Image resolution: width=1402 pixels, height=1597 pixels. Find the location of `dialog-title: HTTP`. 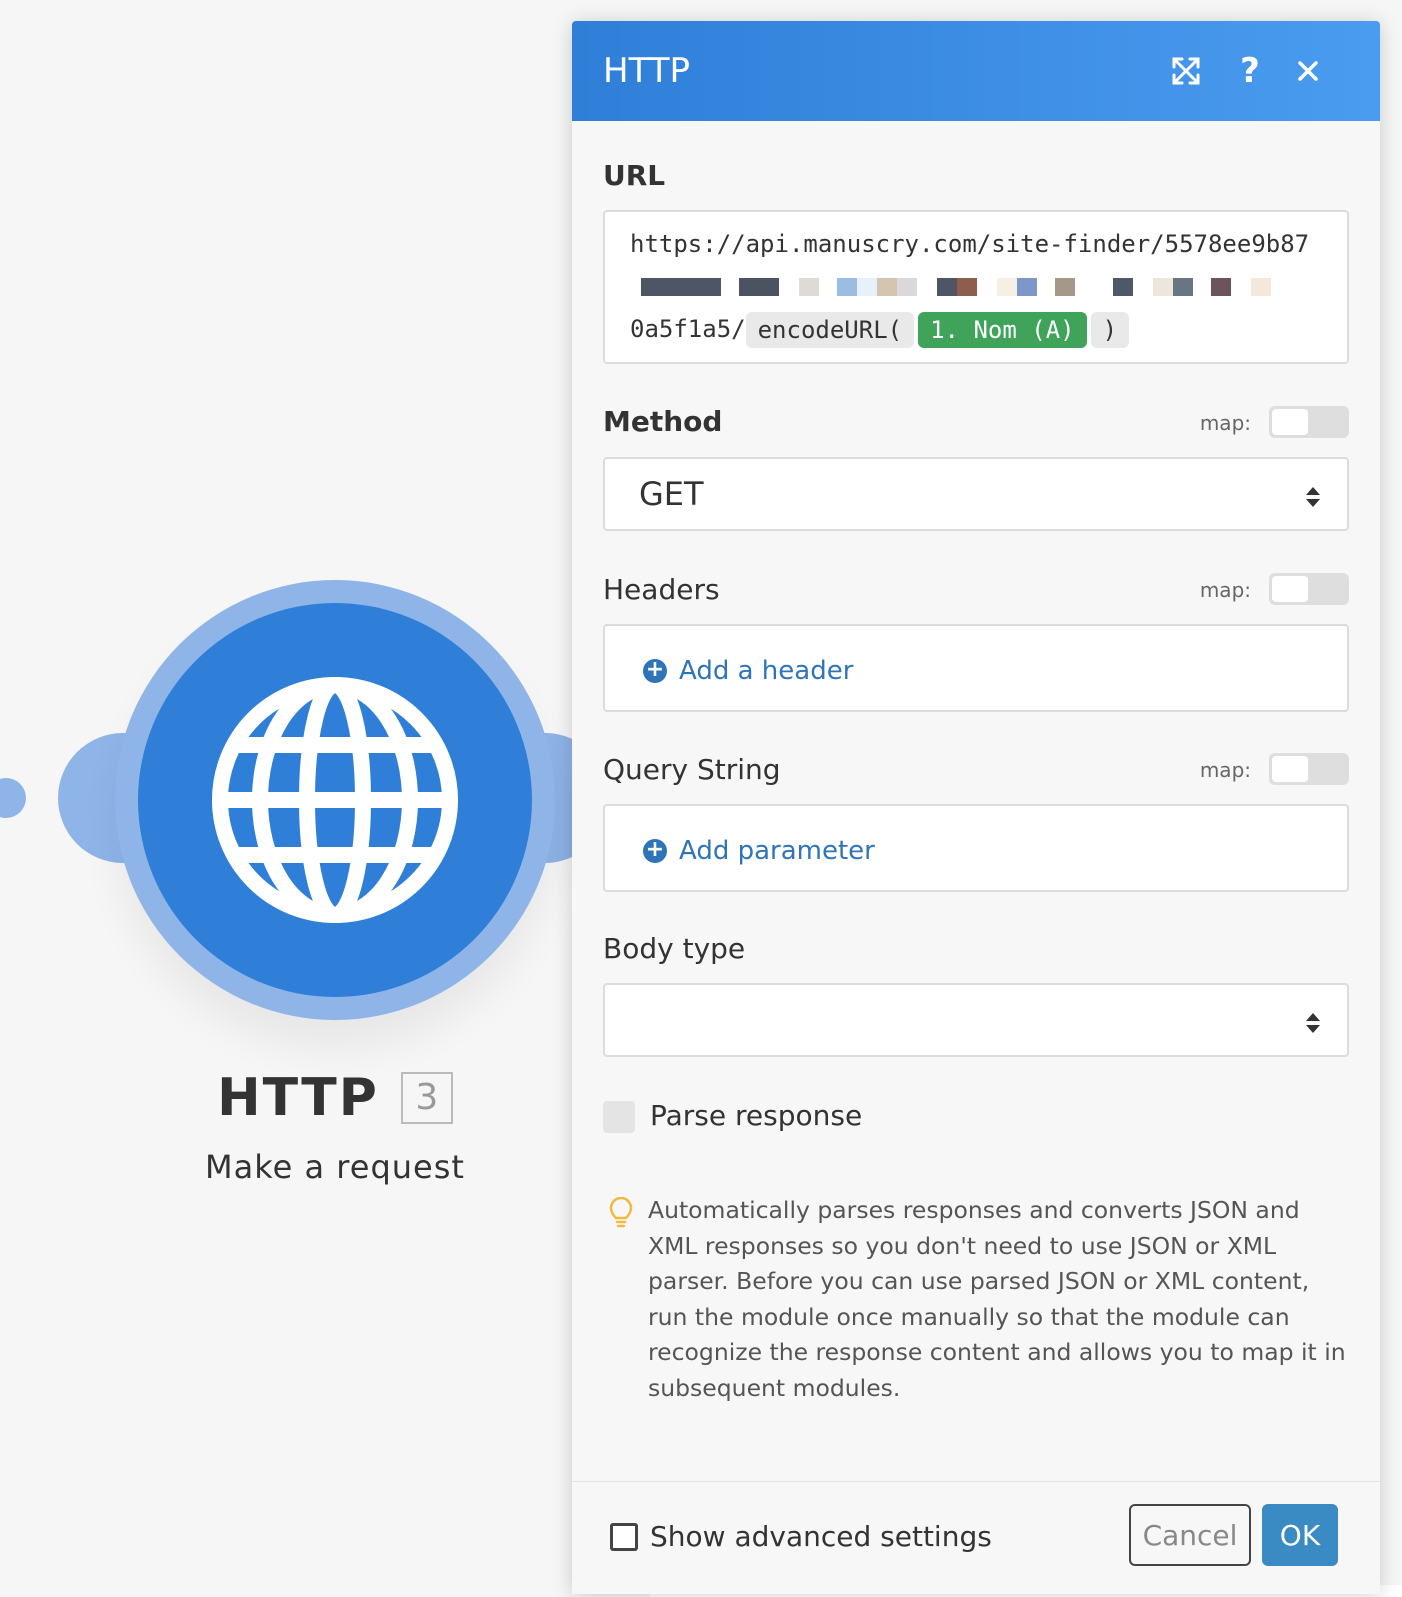

dialog-title: HTTP is located at coordinates (647, 71).